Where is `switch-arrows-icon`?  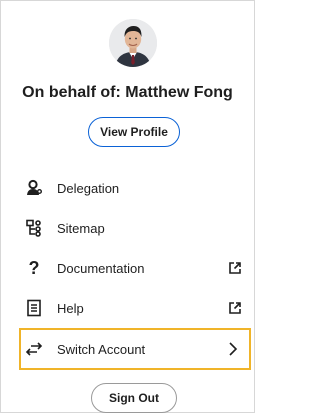
switch-arrows-icon is located at coordinates (34, 349).